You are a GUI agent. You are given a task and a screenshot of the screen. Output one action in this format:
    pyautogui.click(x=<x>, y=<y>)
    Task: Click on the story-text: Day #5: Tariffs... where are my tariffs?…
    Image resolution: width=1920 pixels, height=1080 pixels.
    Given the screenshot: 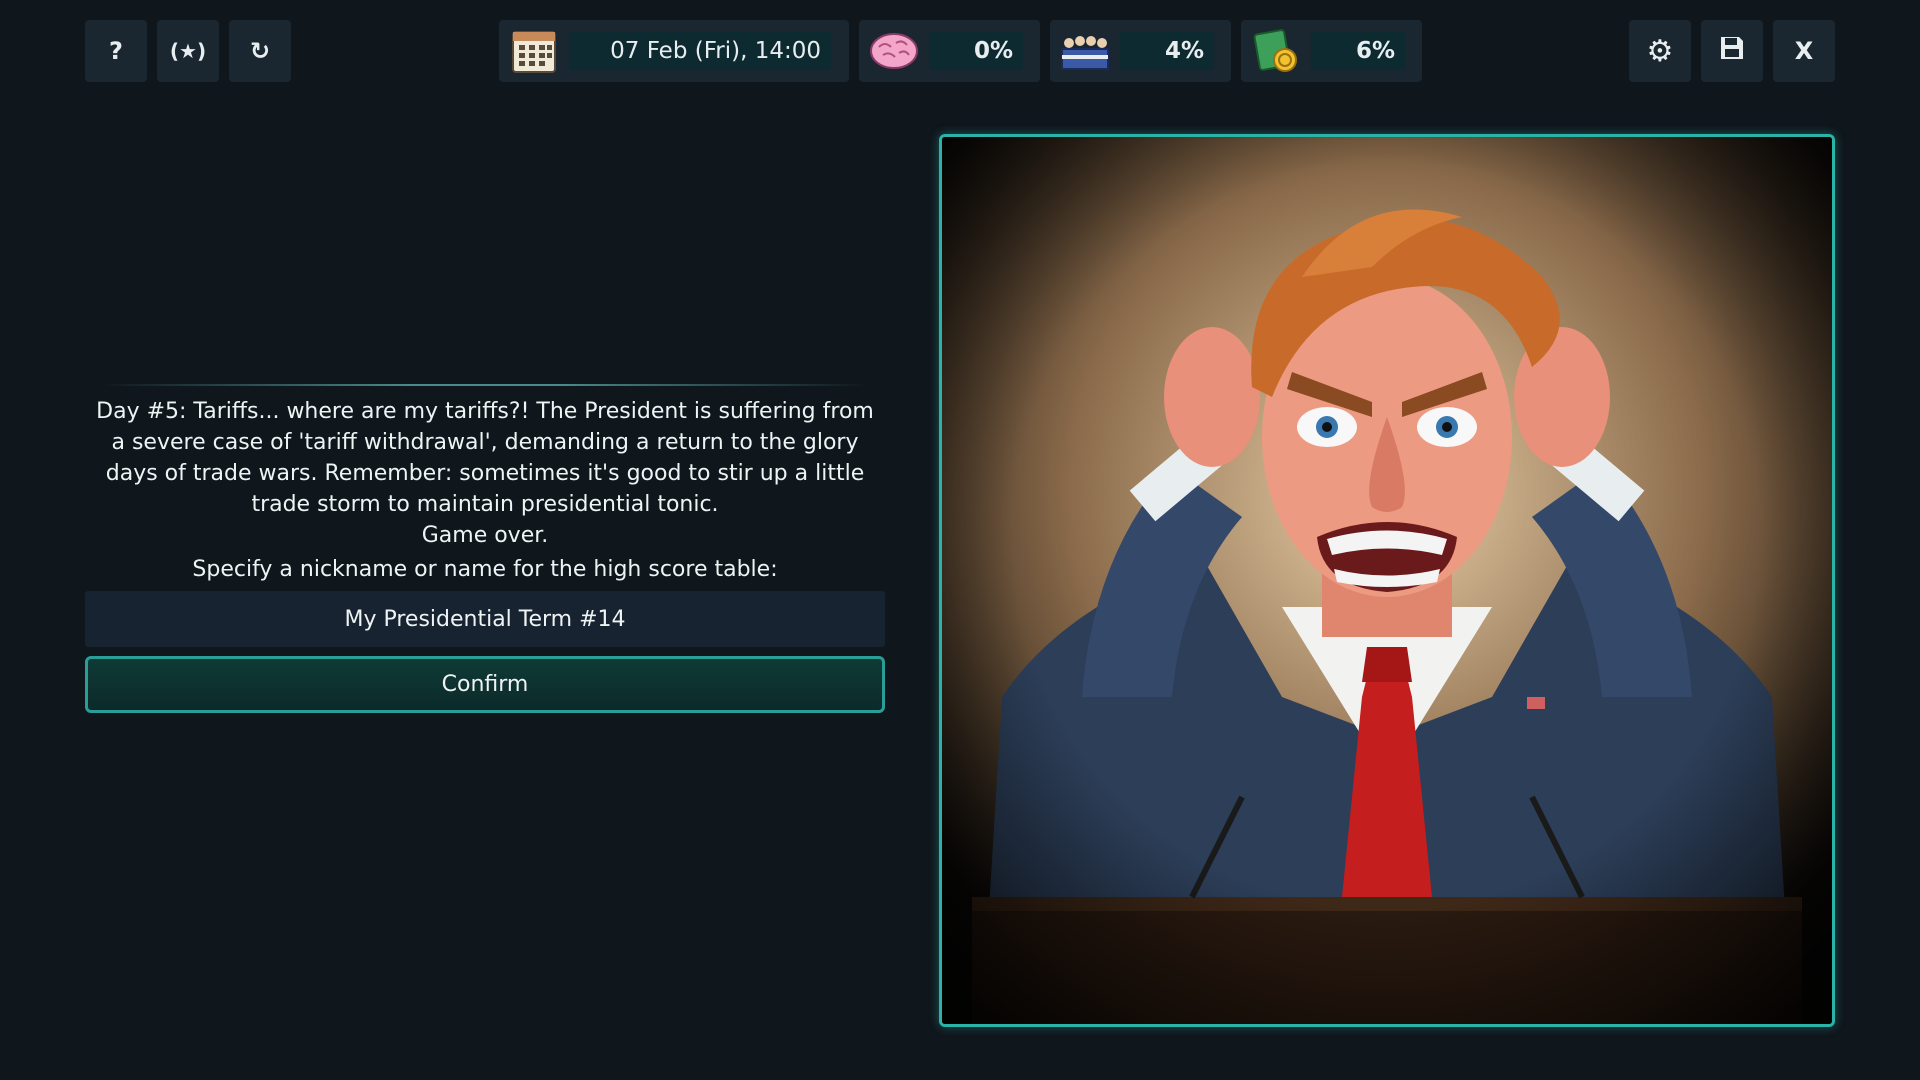 What is the action you would take?
    pyautogui.click(x=485, y=458)
    